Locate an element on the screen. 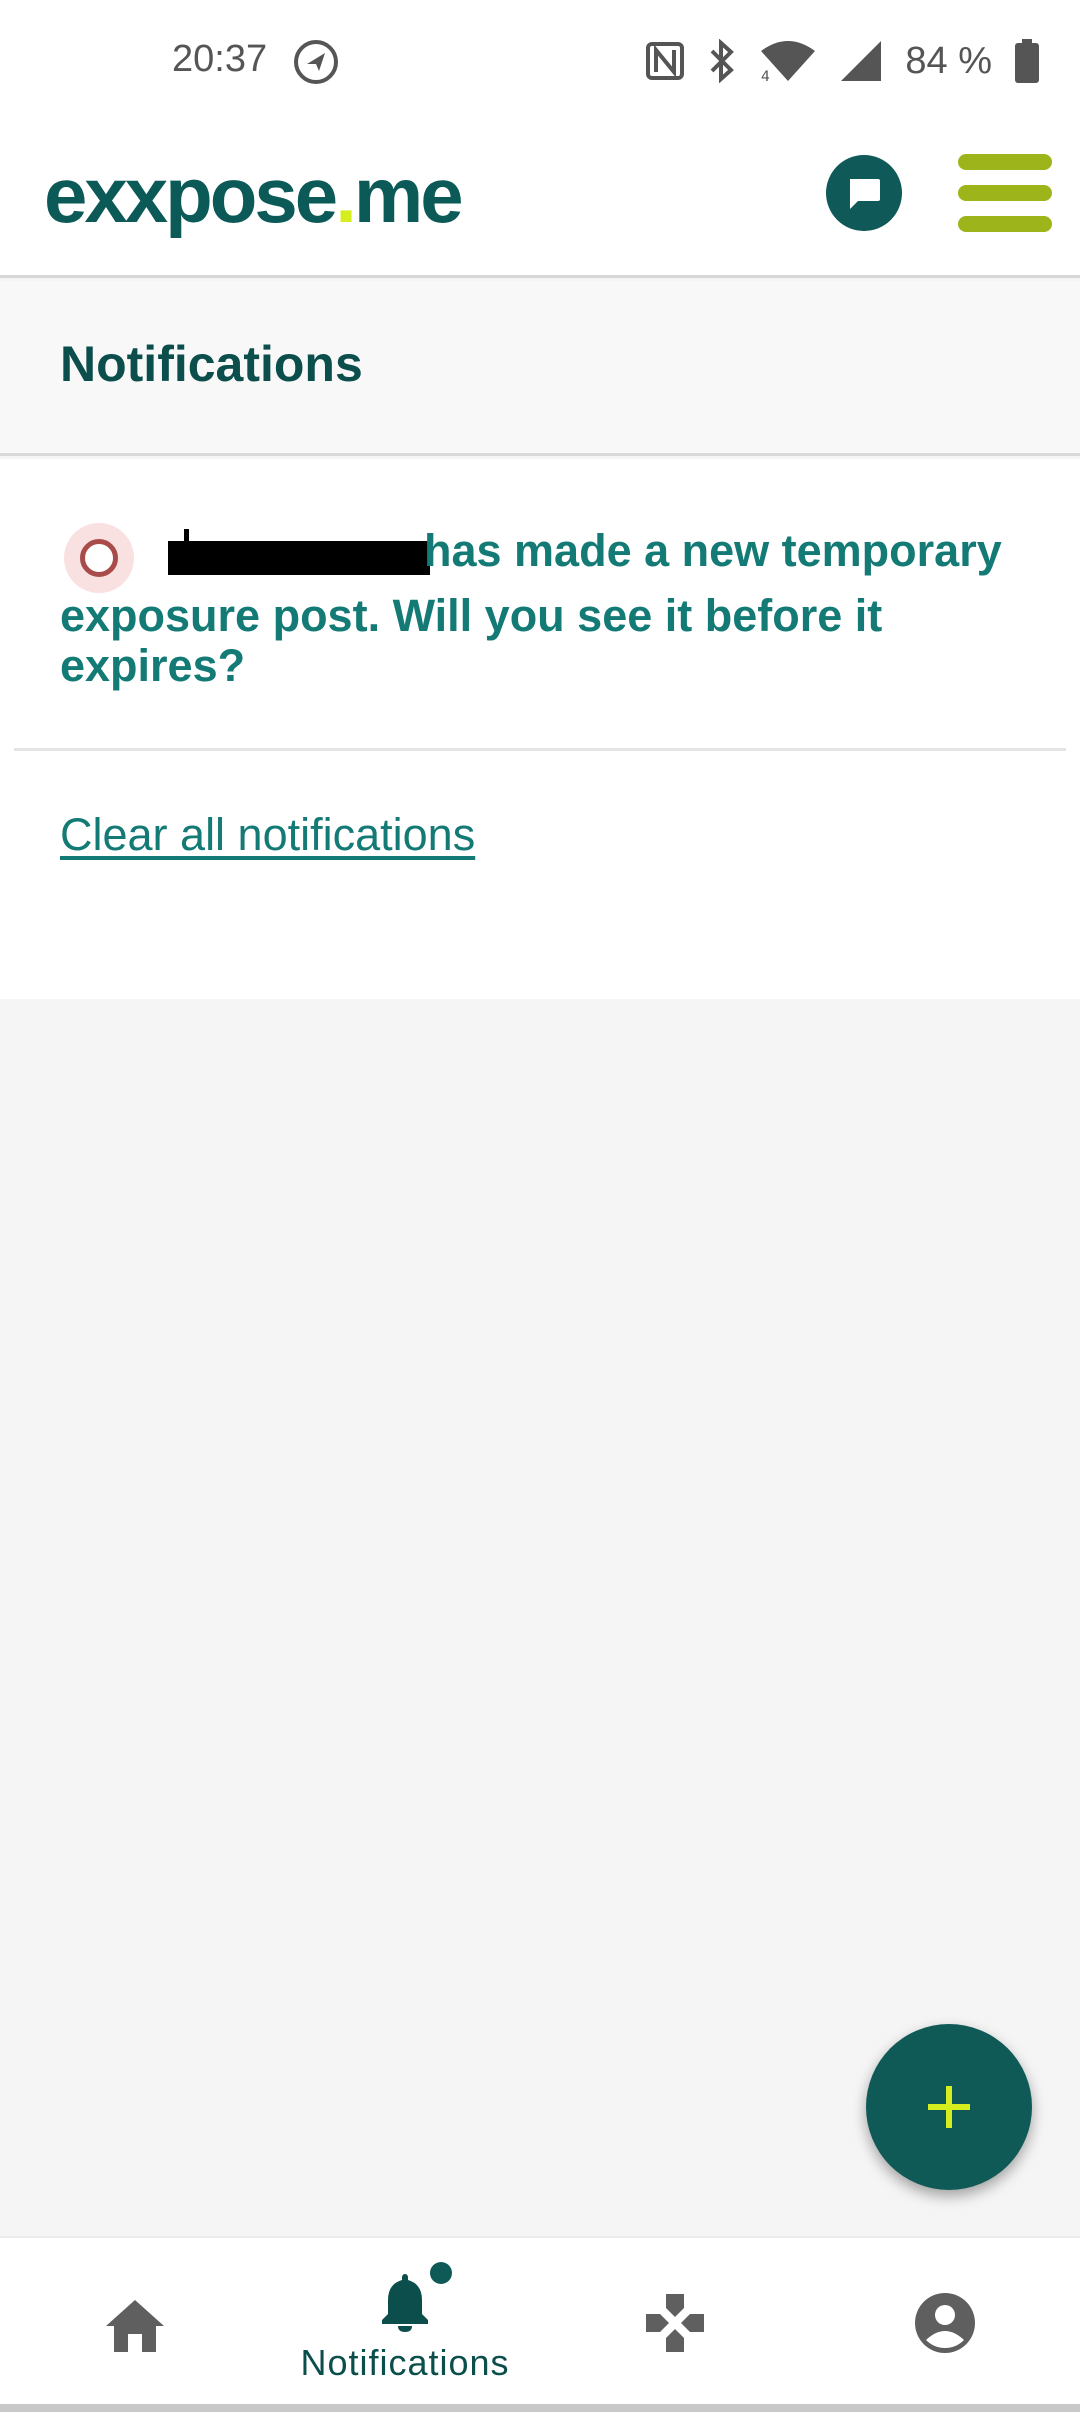  games-icon is located at coordinates (675, 2323).